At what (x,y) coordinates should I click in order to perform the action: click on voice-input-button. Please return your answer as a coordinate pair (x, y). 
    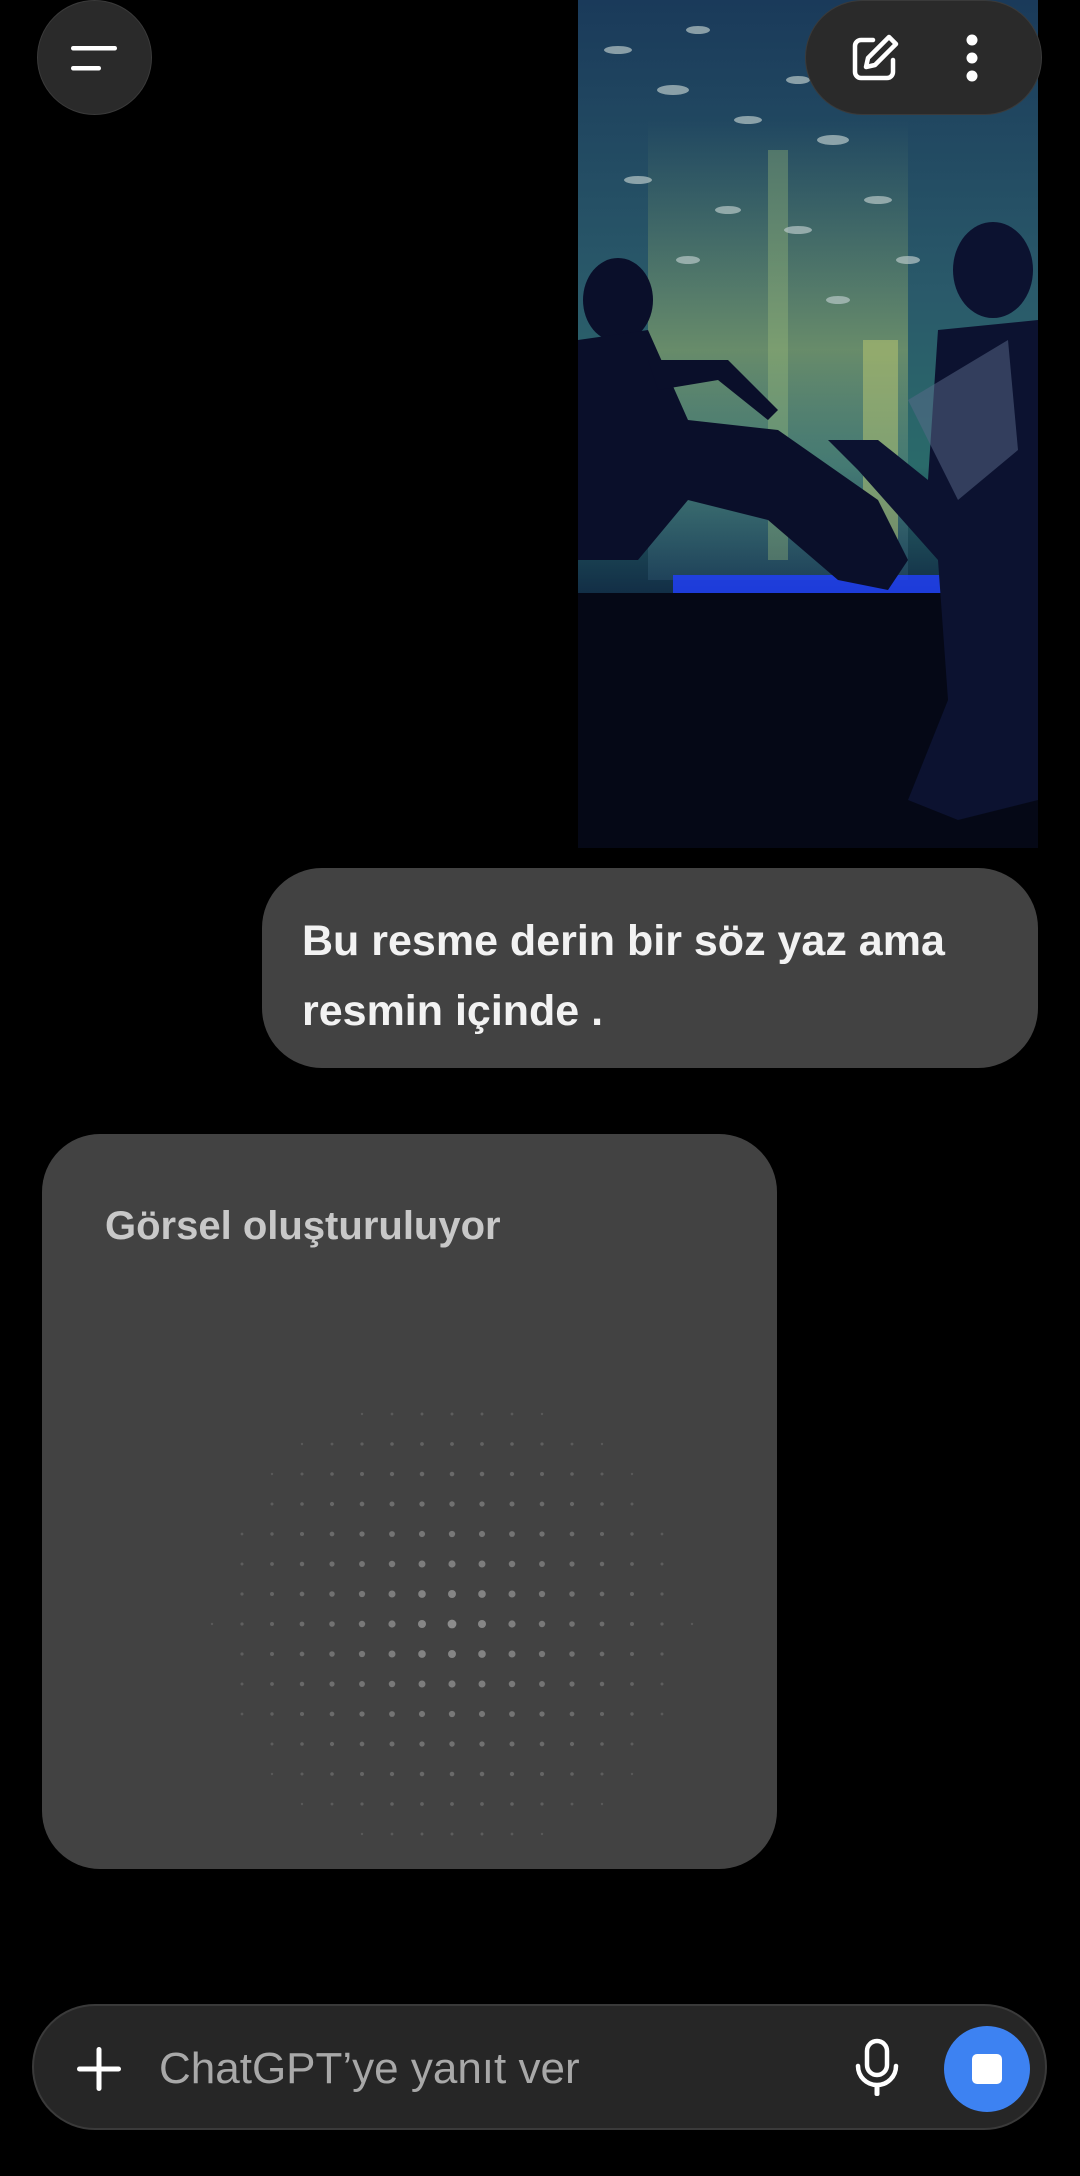
    Looking at the image, I should click on (877, 2069).